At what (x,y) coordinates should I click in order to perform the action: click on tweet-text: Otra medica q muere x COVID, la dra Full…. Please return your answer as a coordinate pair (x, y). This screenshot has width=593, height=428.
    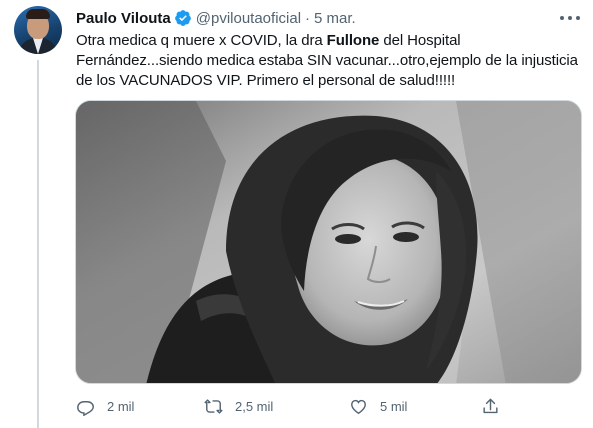
    Looking at the image, I should click on (328, 61).